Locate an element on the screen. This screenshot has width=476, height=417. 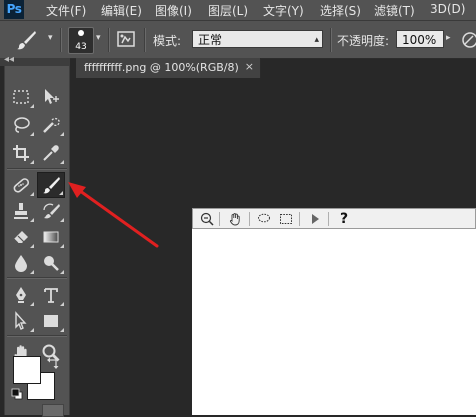
gradient-icon is located at coordinates (51, 237).